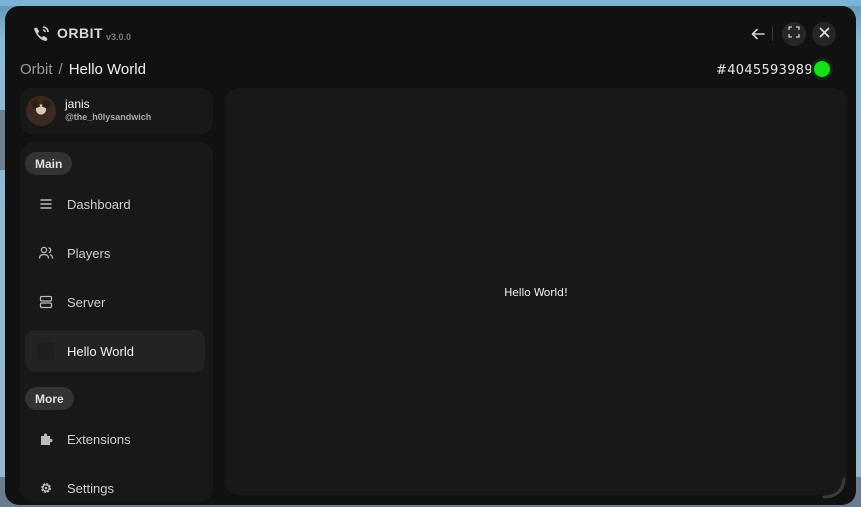 Image resolution: width=861 pixels, height=507 pixels. What do you see at coordinates (115, 302) in the screenshot?
I see `sidebar-item-server: Server` at bounding box center [115, 302].